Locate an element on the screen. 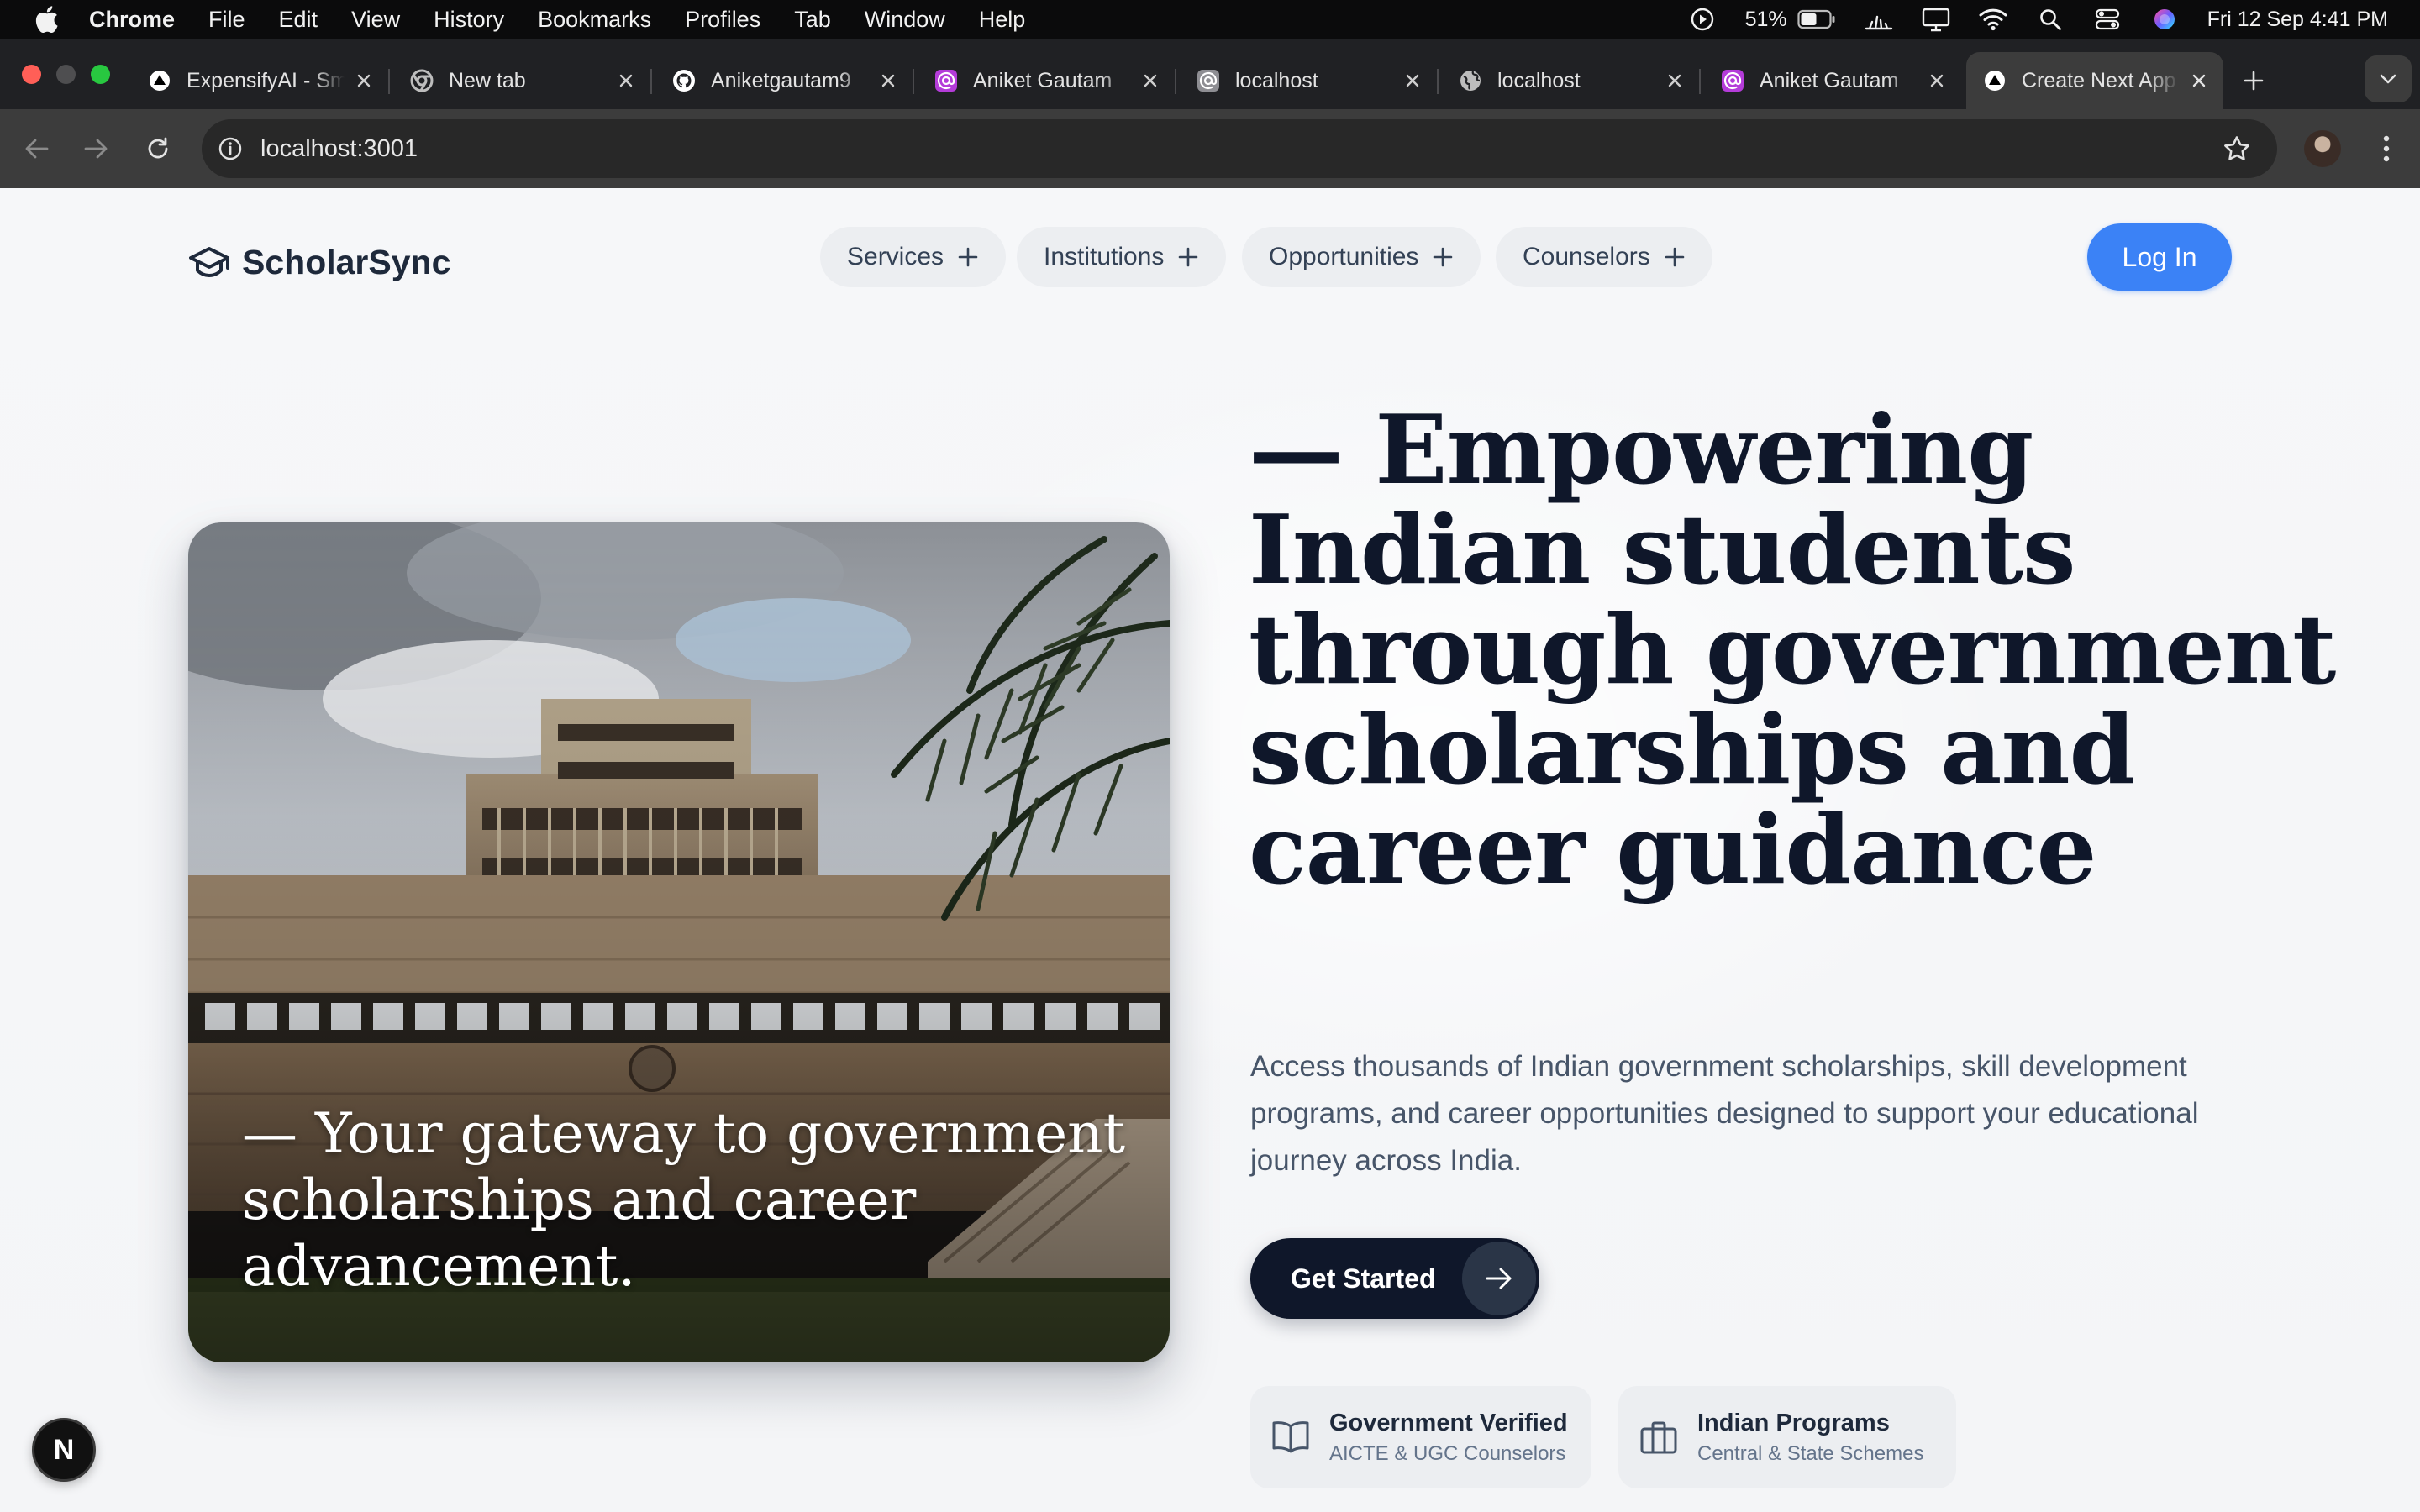  menu-bookmarks: Bookmarks is located at coordinates (594, 20).